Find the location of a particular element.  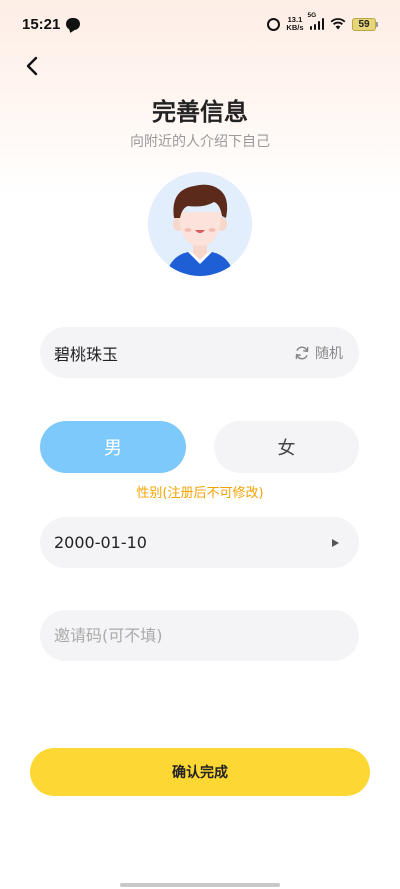

invite-code-field is located at coordinates (199, 635).